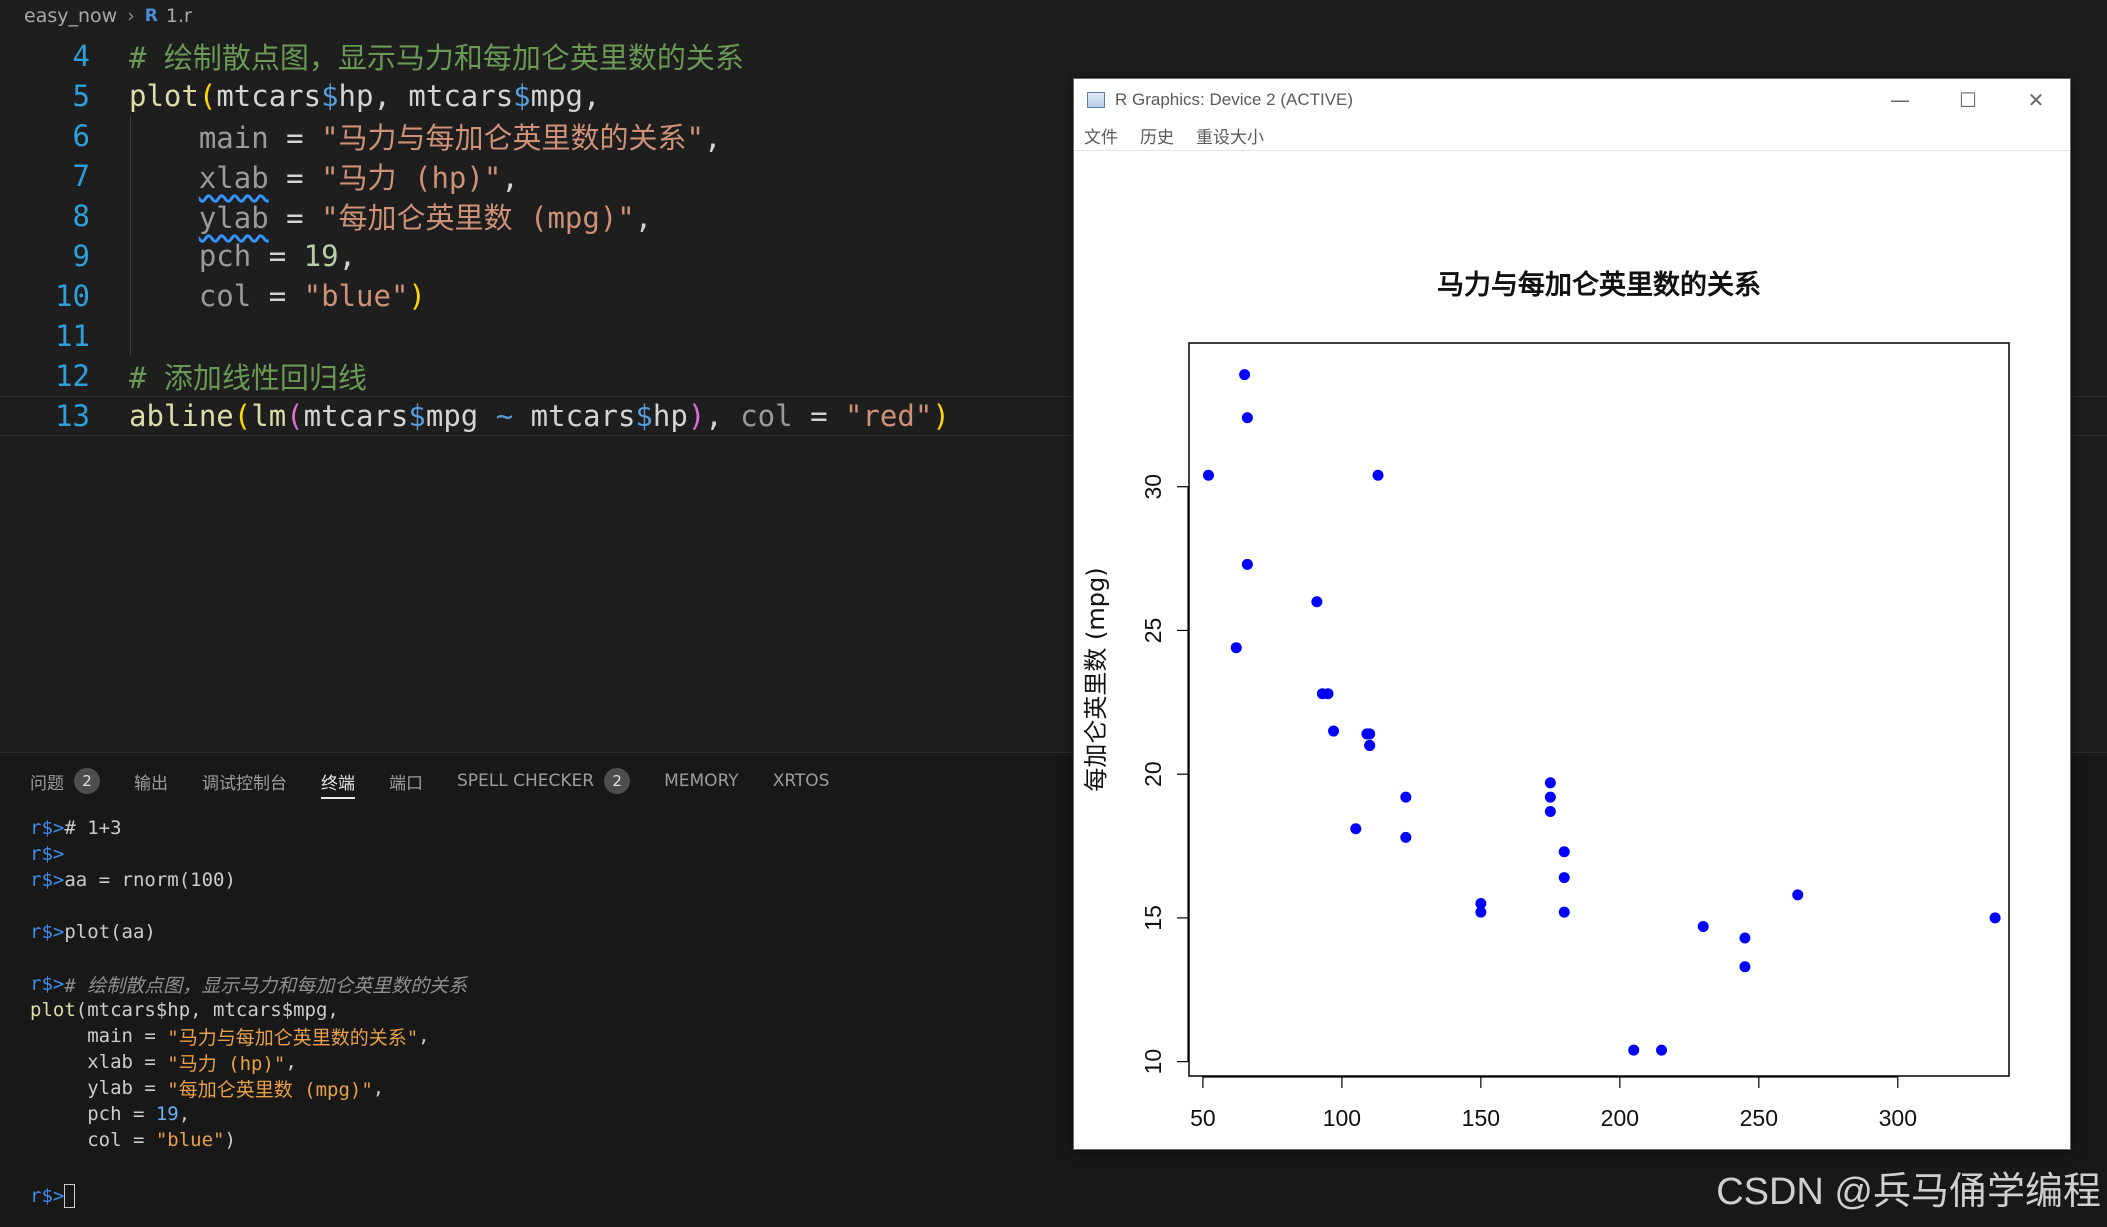 The width and height of the screenshot is (2107, 1227). I want to click on terminal-line: ylab = "每加仑英里数 (mpg)",, so click(248, 1088).